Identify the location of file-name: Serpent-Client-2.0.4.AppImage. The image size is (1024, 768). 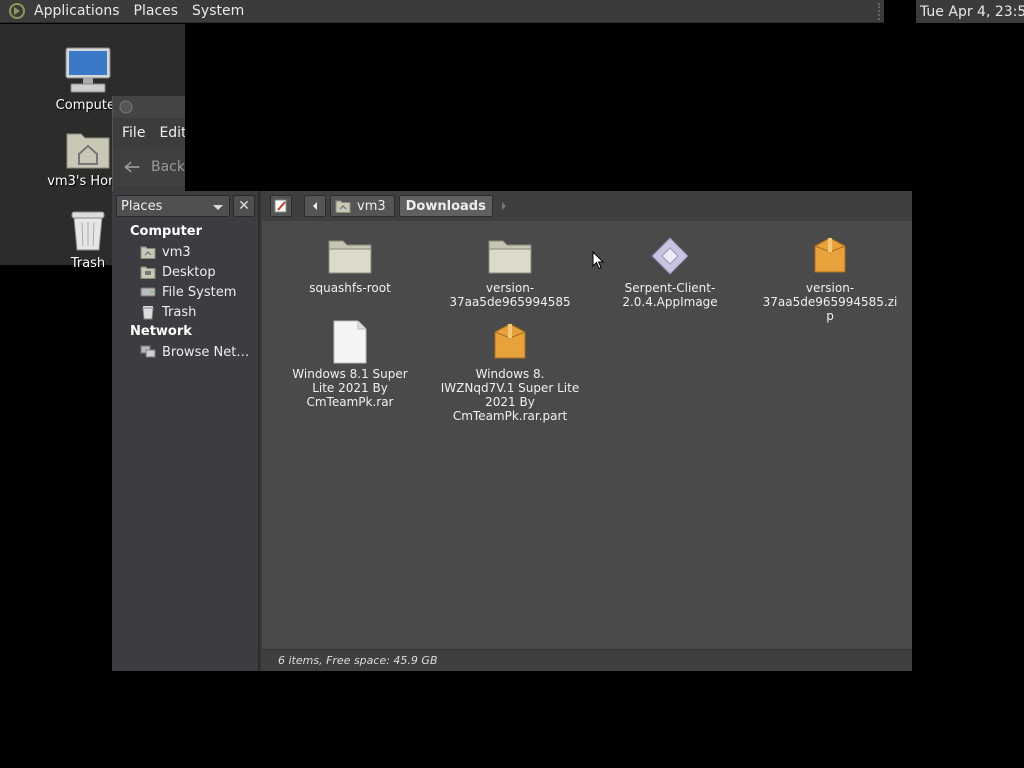
(670, 295).